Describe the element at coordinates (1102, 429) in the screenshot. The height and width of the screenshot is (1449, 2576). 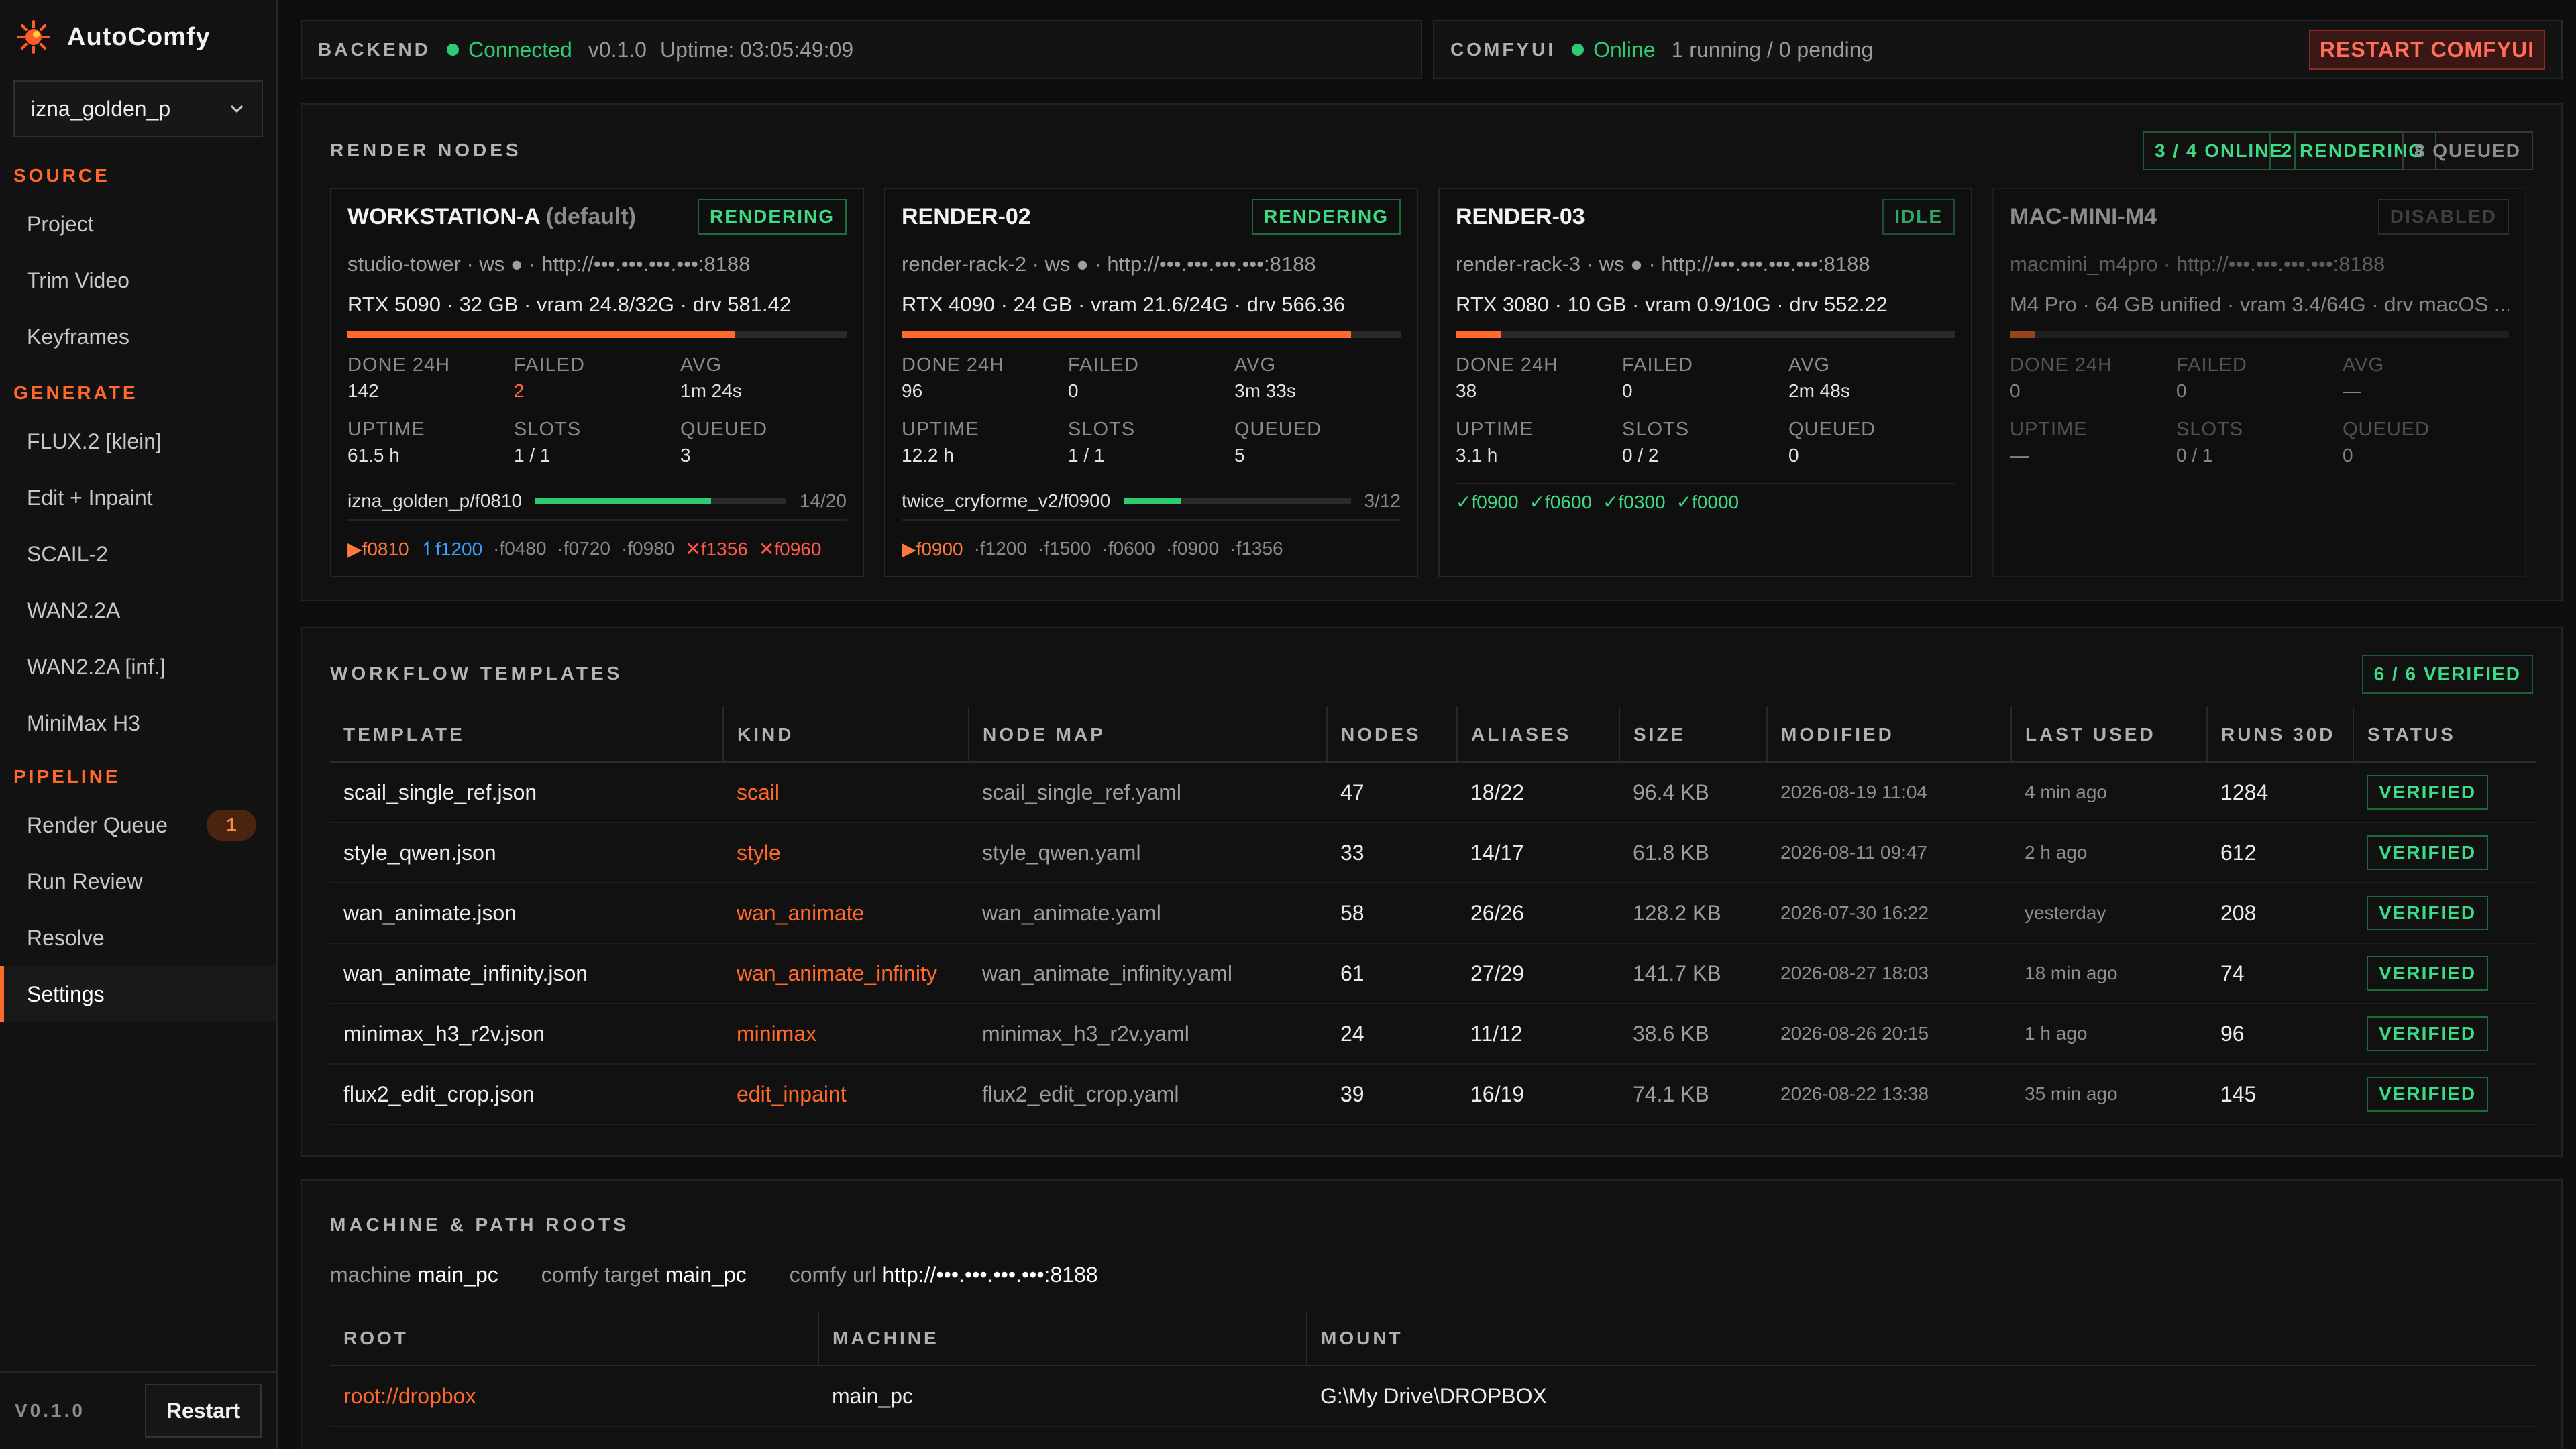
I see `stat-label: SLOTS` at that location.